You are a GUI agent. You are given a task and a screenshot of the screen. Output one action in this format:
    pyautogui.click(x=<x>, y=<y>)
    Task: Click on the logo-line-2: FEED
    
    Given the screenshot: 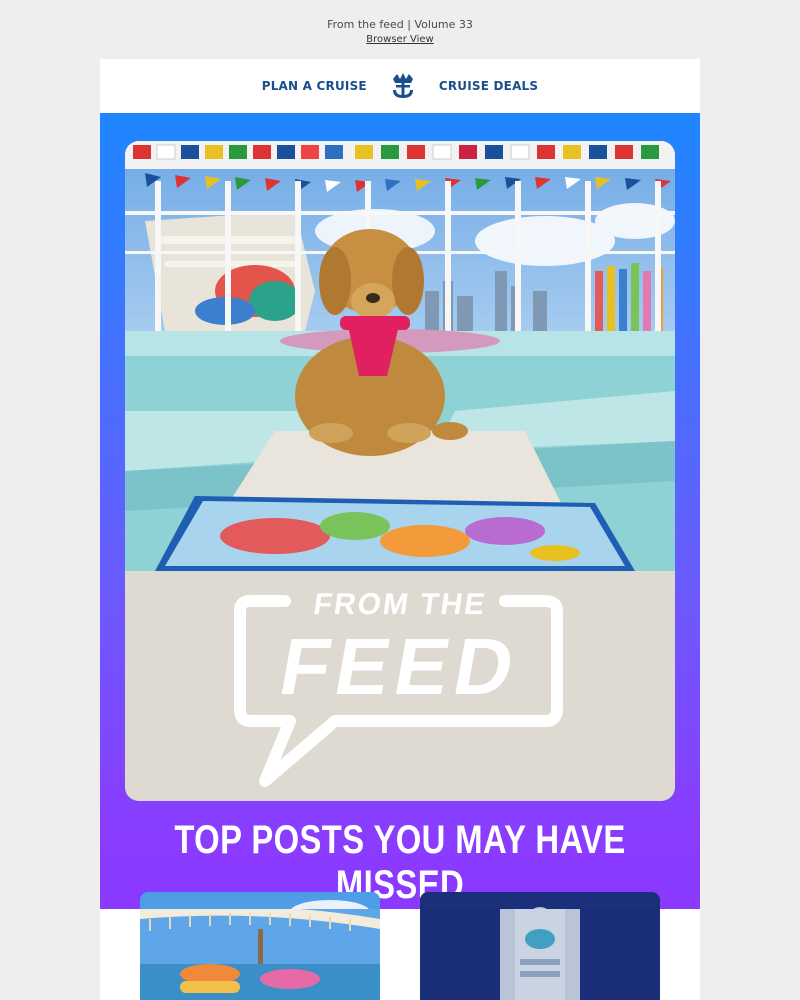 What is the action you would take?
    pyautogui.click(x=400, y=666)
    